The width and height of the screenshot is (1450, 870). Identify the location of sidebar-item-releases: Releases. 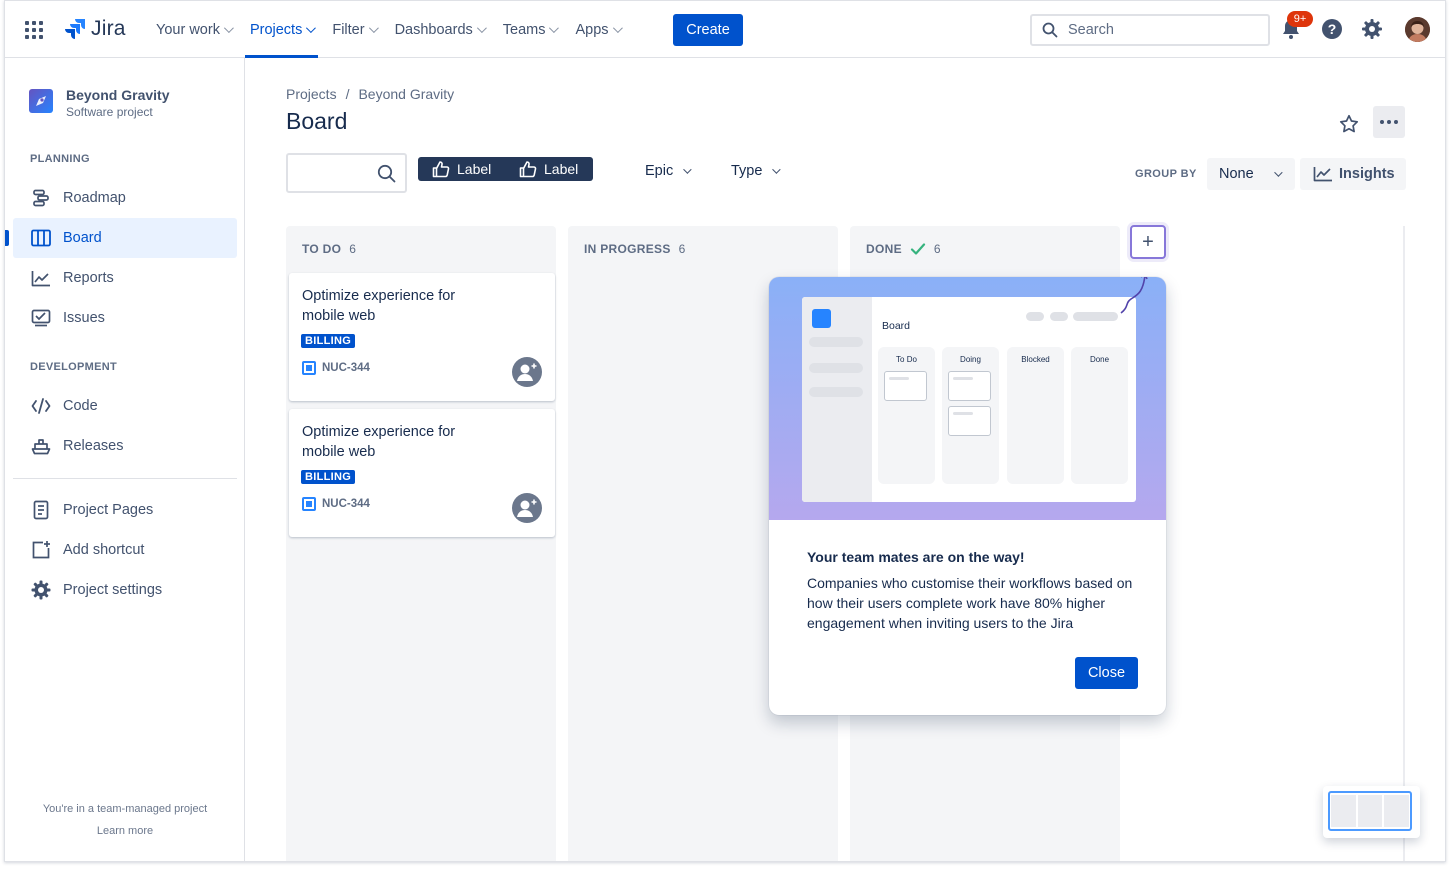
(125, 446).